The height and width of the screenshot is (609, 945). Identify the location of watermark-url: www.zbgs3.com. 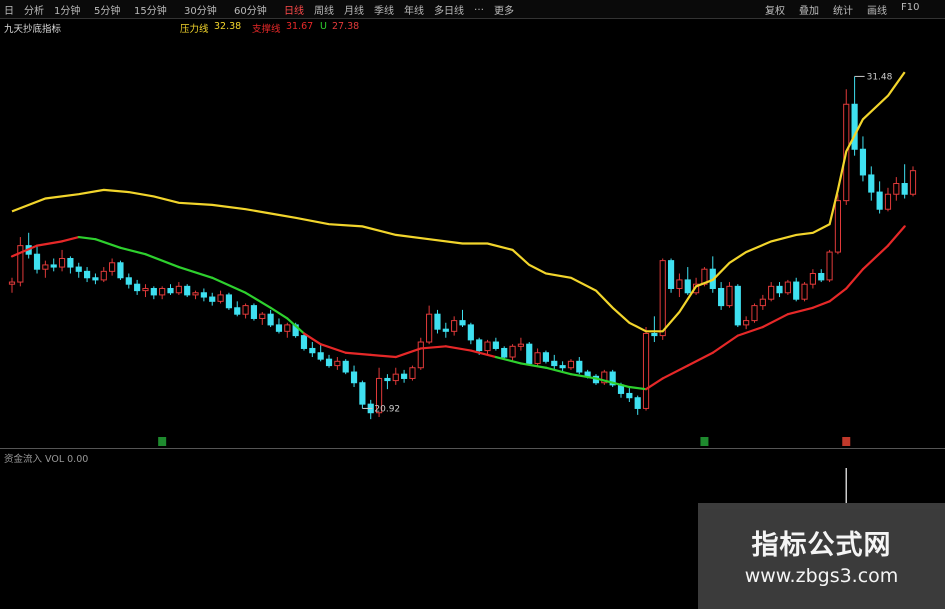
(821, 576).